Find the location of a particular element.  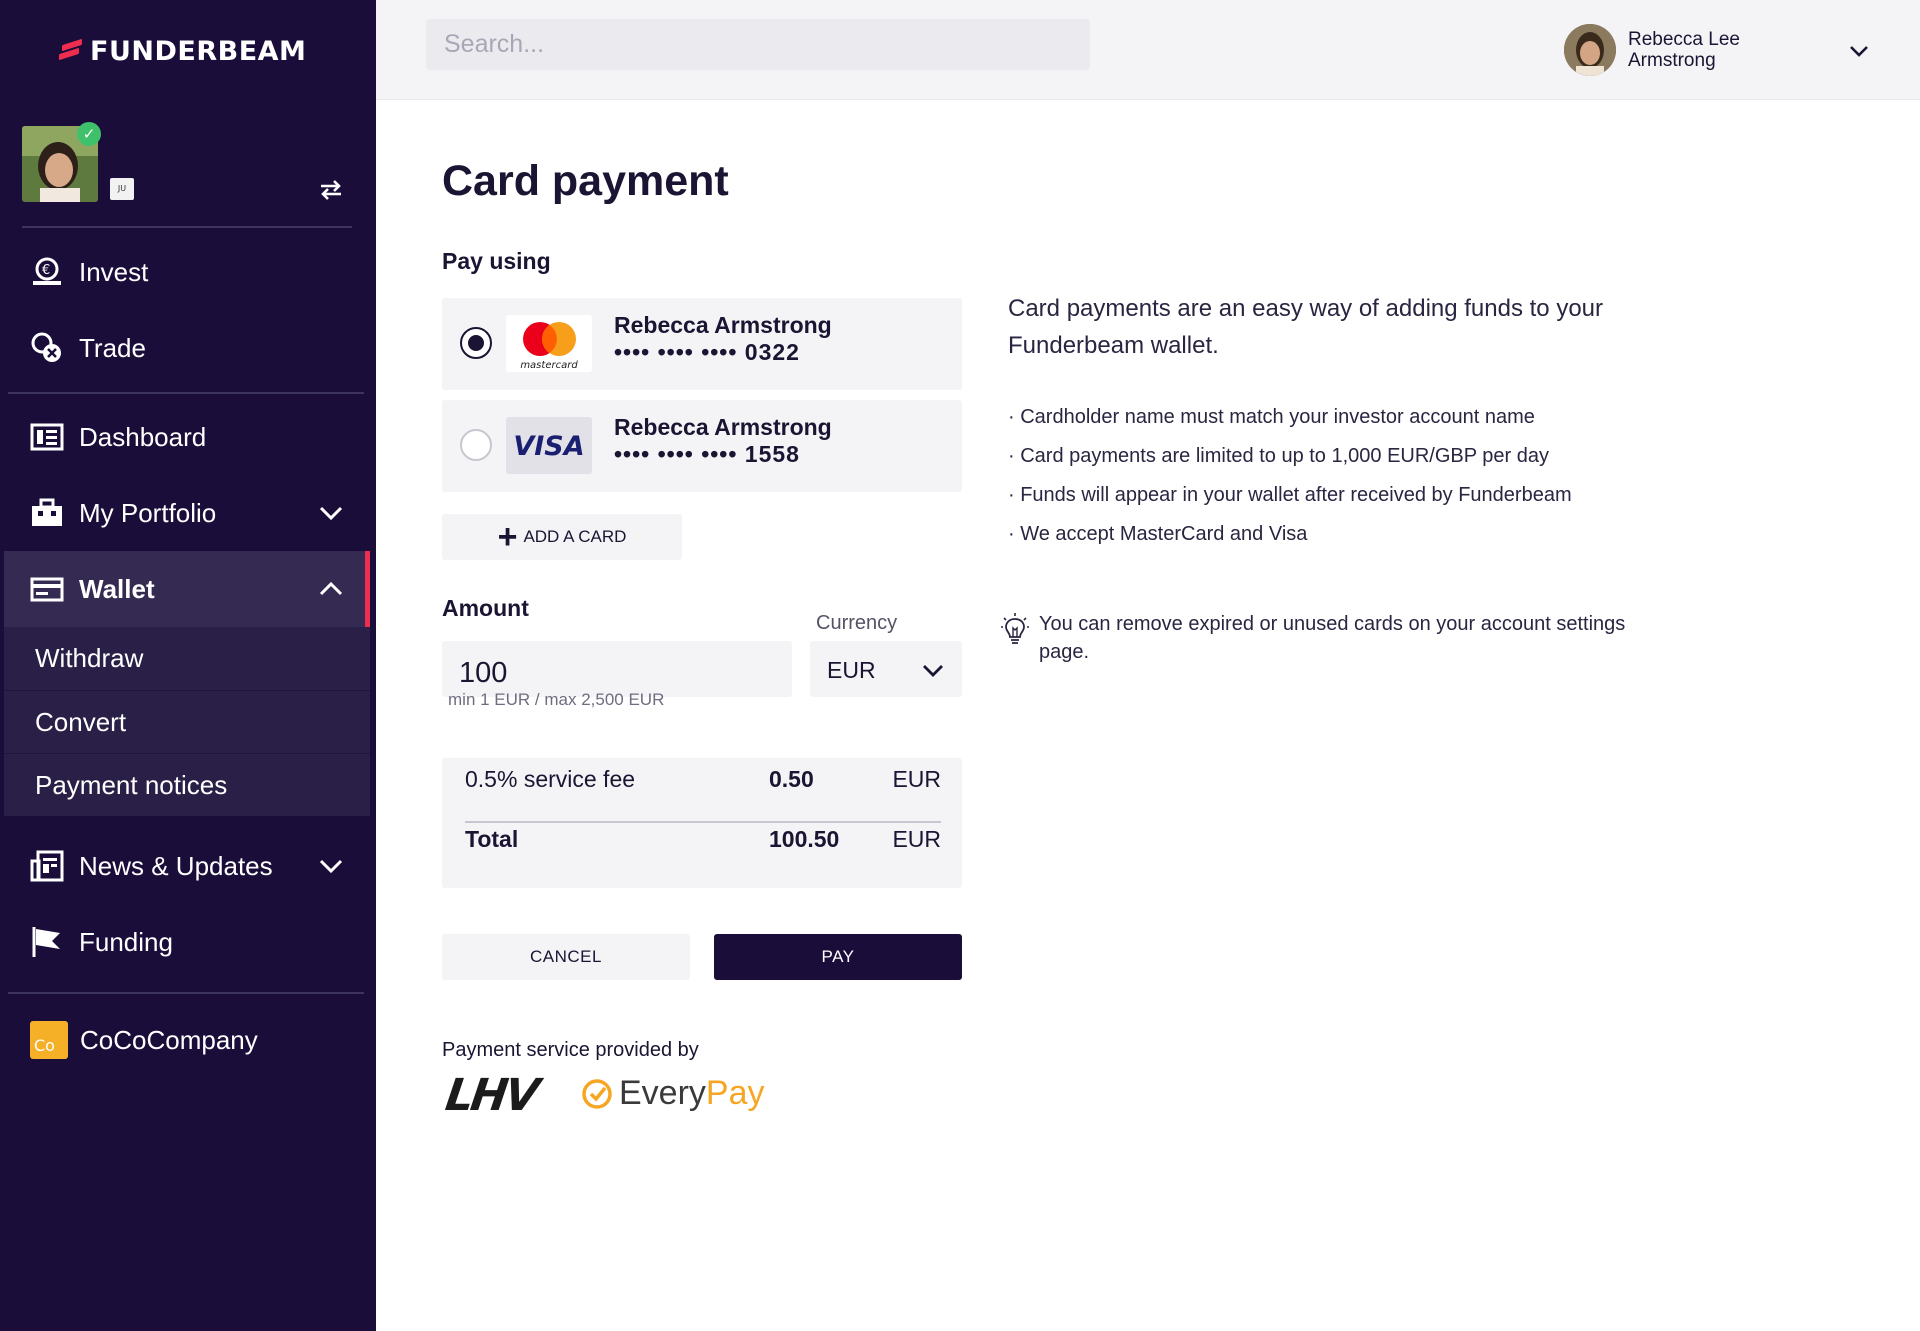

user-name: Rebecca Lee Armstrong is located at coordinates (1684, 50).